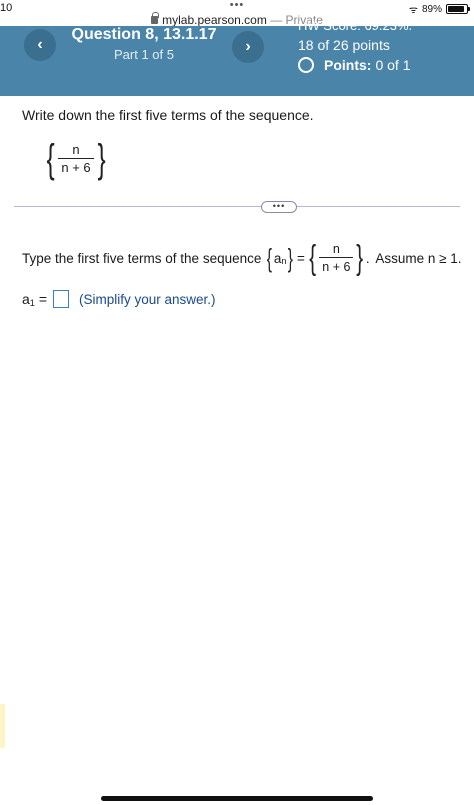 The width and height of the screenshot is (474, 805). Describe the element at coordinates (147, 299) in the screenshot. I see `simplify-hint: (Simplify your answer.)` at that location.